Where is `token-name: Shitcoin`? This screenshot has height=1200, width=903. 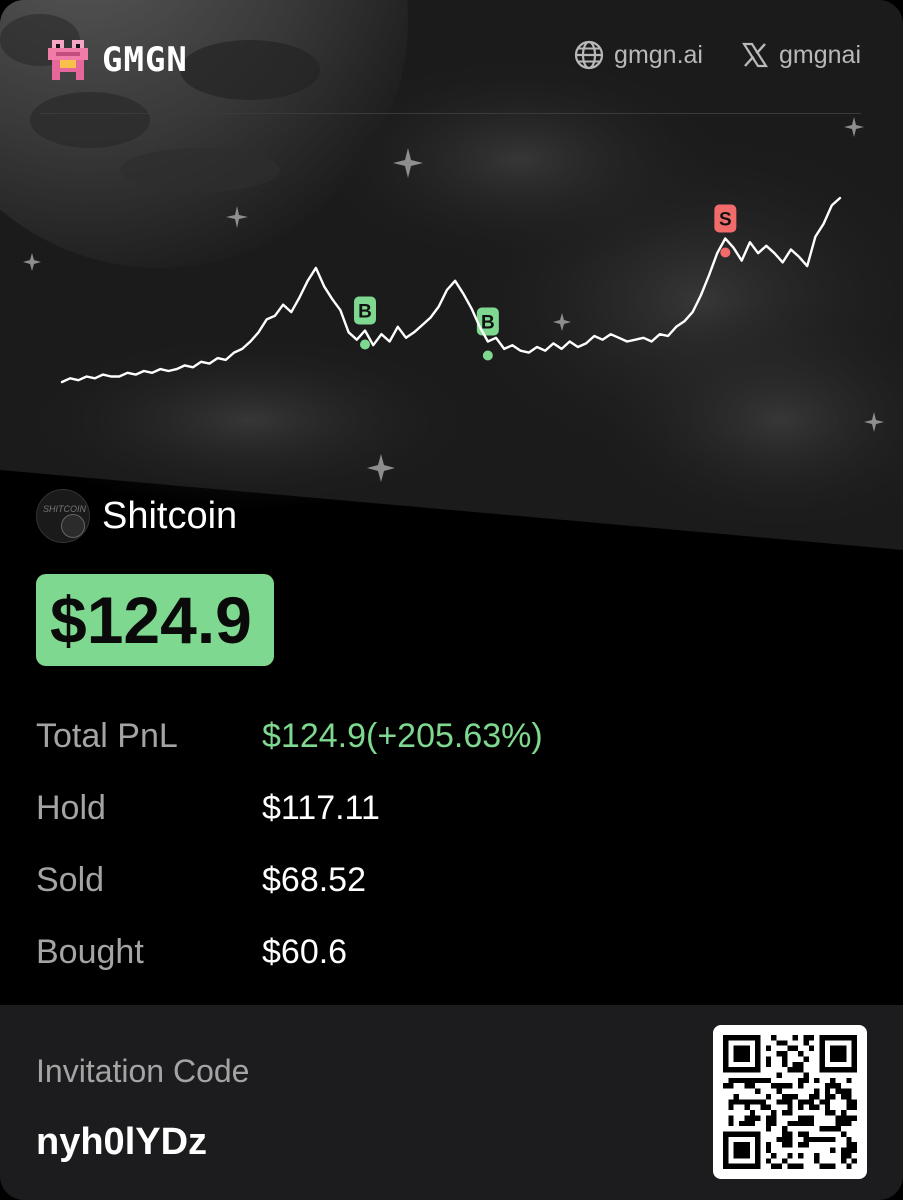 token-name: Shitcoin is located at coordinates (170, 515).